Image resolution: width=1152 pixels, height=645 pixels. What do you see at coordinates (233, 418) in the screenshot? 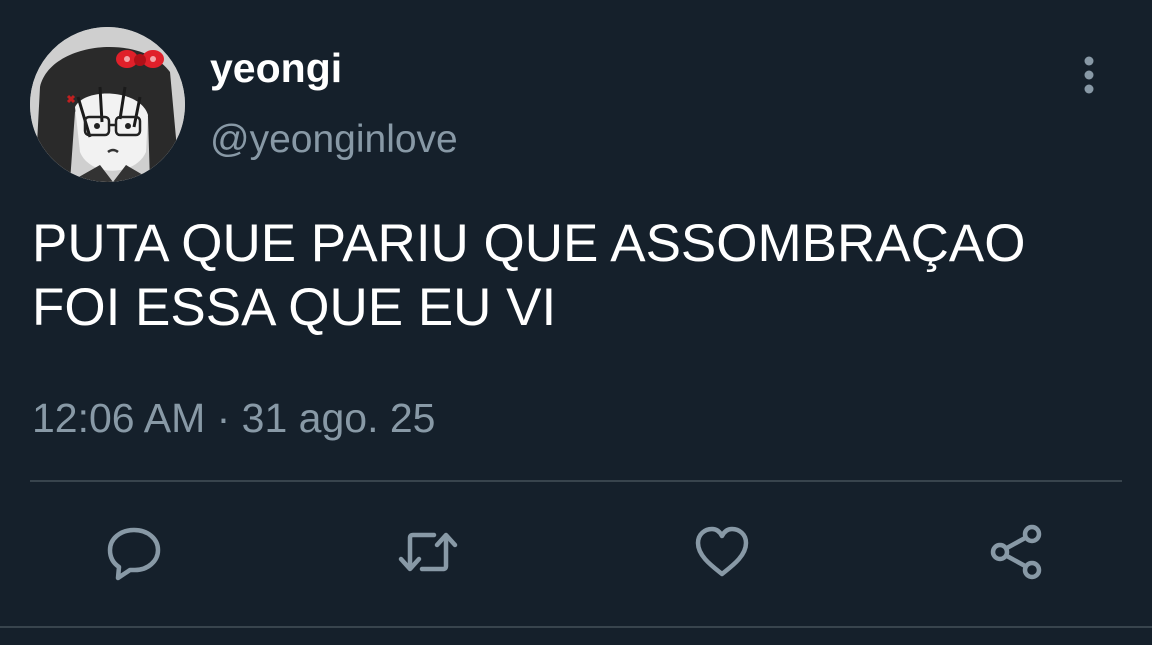
I see `tweet-timestamp: 12:06 AM · 31 ago. 25` at bounding box center [233, 418].